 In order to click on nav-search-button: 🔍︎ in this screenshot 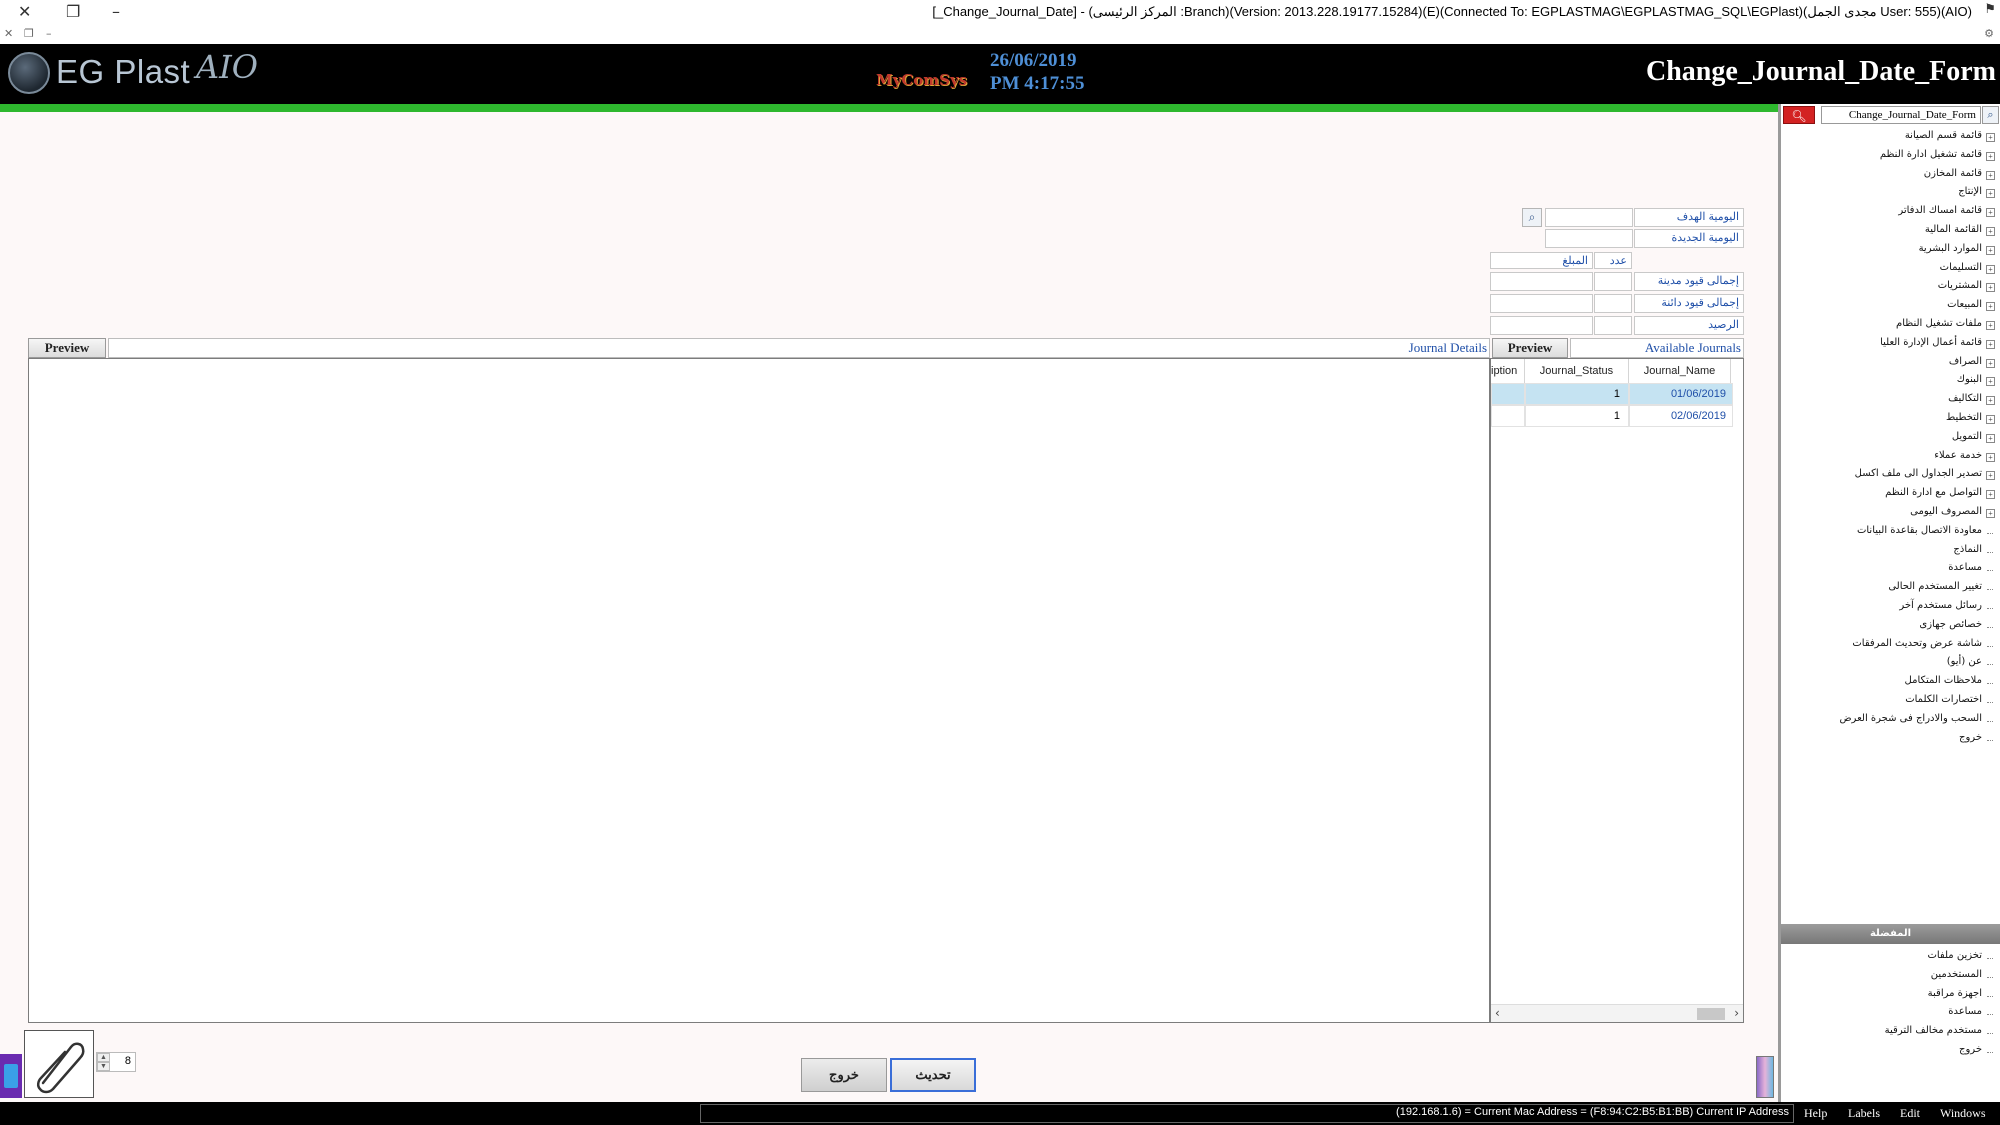, I will do `click(1799, 115)`.